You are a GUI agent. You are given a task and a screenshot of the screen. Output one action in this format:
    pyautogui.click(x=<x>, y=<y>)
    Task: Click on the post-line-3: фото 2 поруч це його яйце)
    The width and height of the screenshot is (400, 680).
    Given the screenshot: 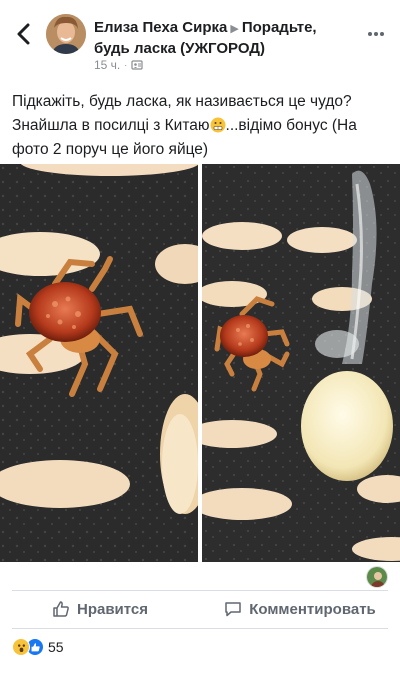 What is the action you would take?
    pyautogui.click(x=110, y=149)
    